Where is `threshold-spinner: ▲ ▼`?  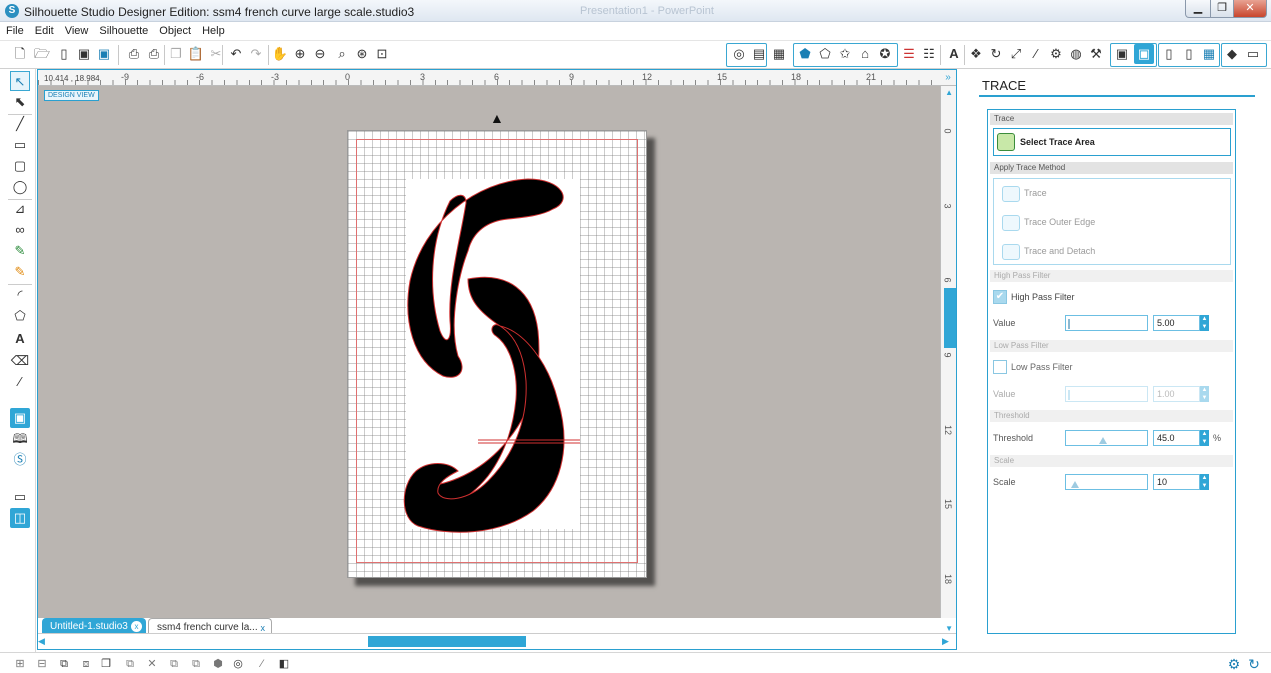
threshold-spinner: ▲ ▼ is located at coordinates (1204, 438).